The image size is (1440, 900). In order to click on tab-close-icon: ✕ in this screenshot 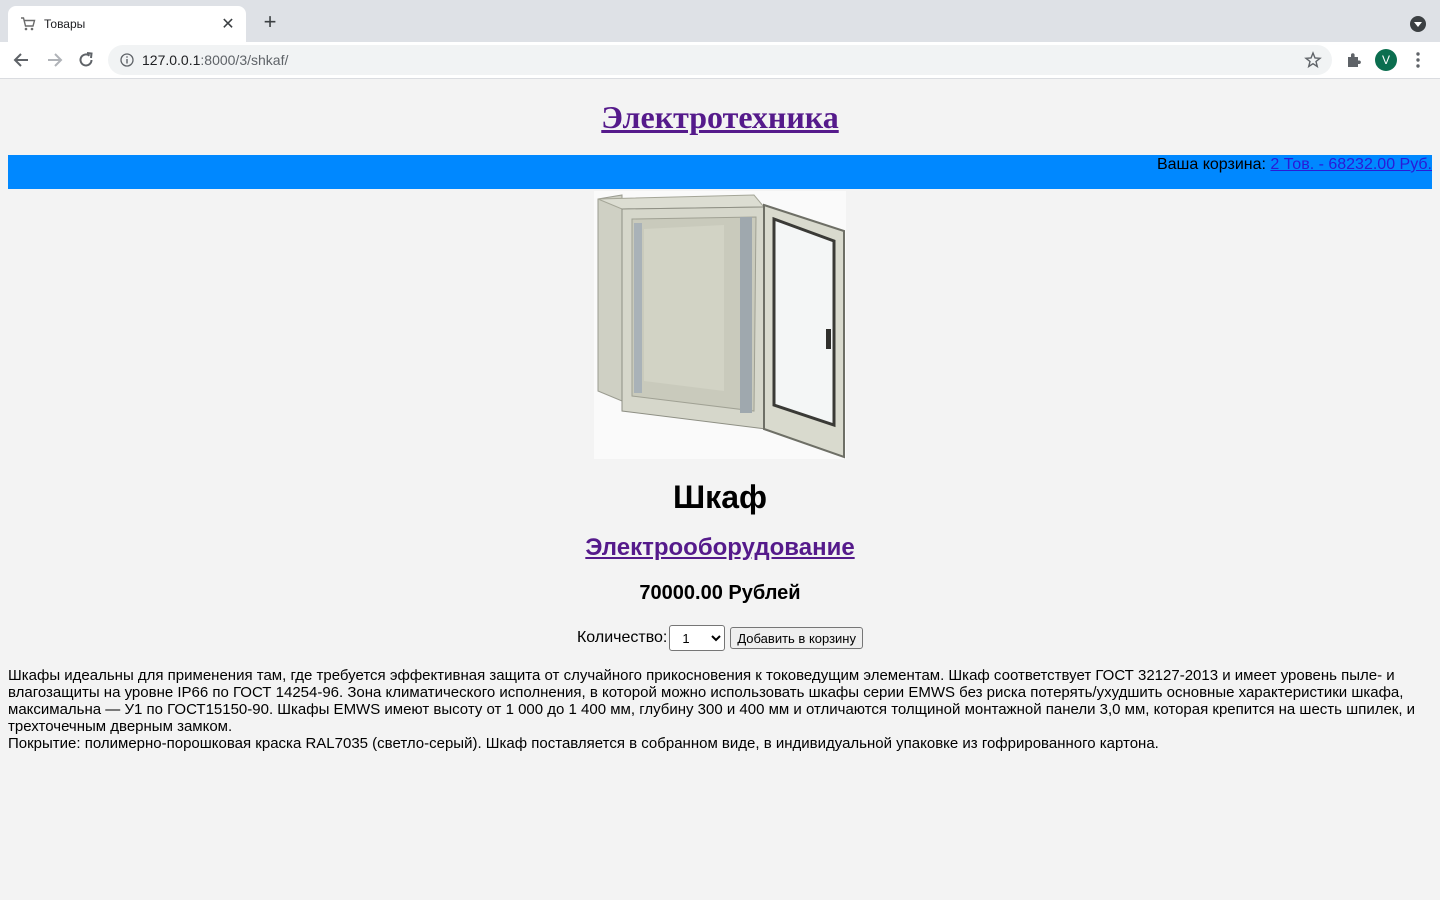, I will do `click(228, 24)`.